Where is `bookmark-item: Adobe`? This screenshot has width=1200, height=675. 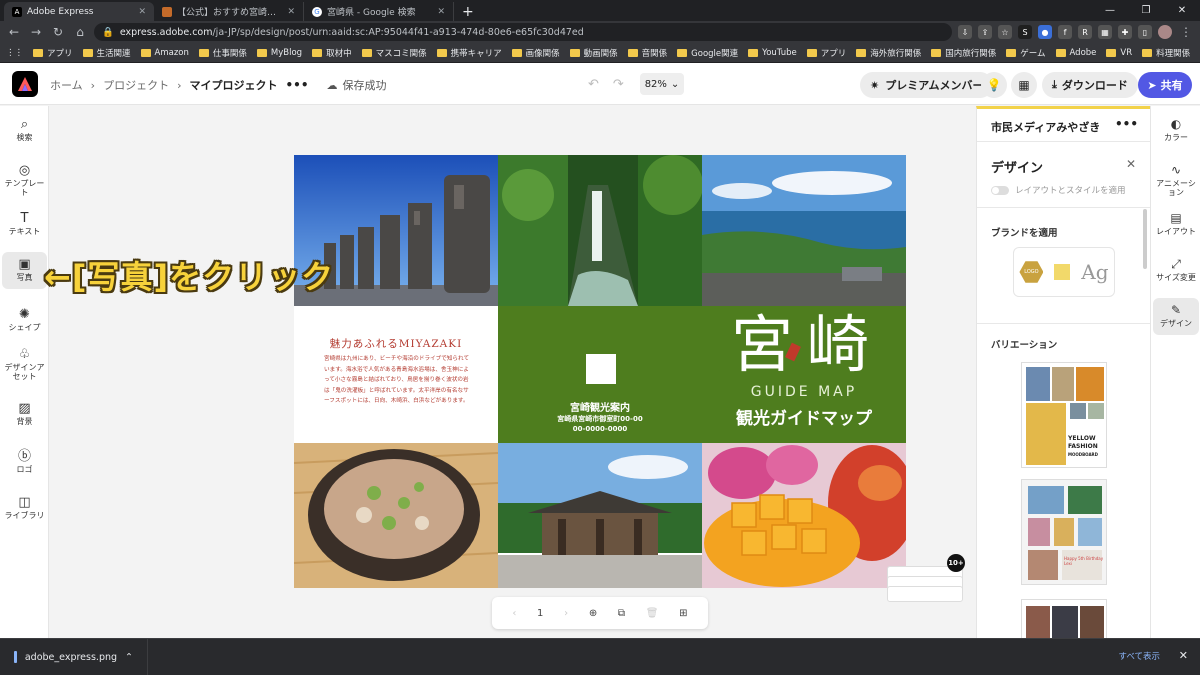 bookmark-item: Adobe is located at coordinates (1075, 53).